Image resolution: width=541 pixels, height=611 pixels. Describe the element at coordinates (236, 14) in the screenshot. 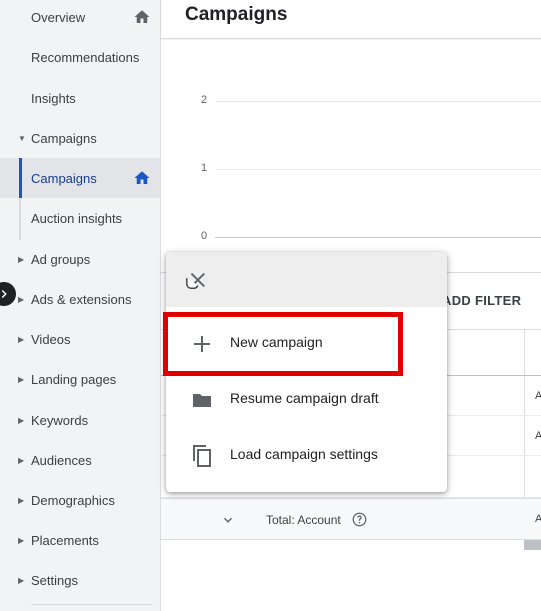

I see `page-title: Campaigns` at that location.